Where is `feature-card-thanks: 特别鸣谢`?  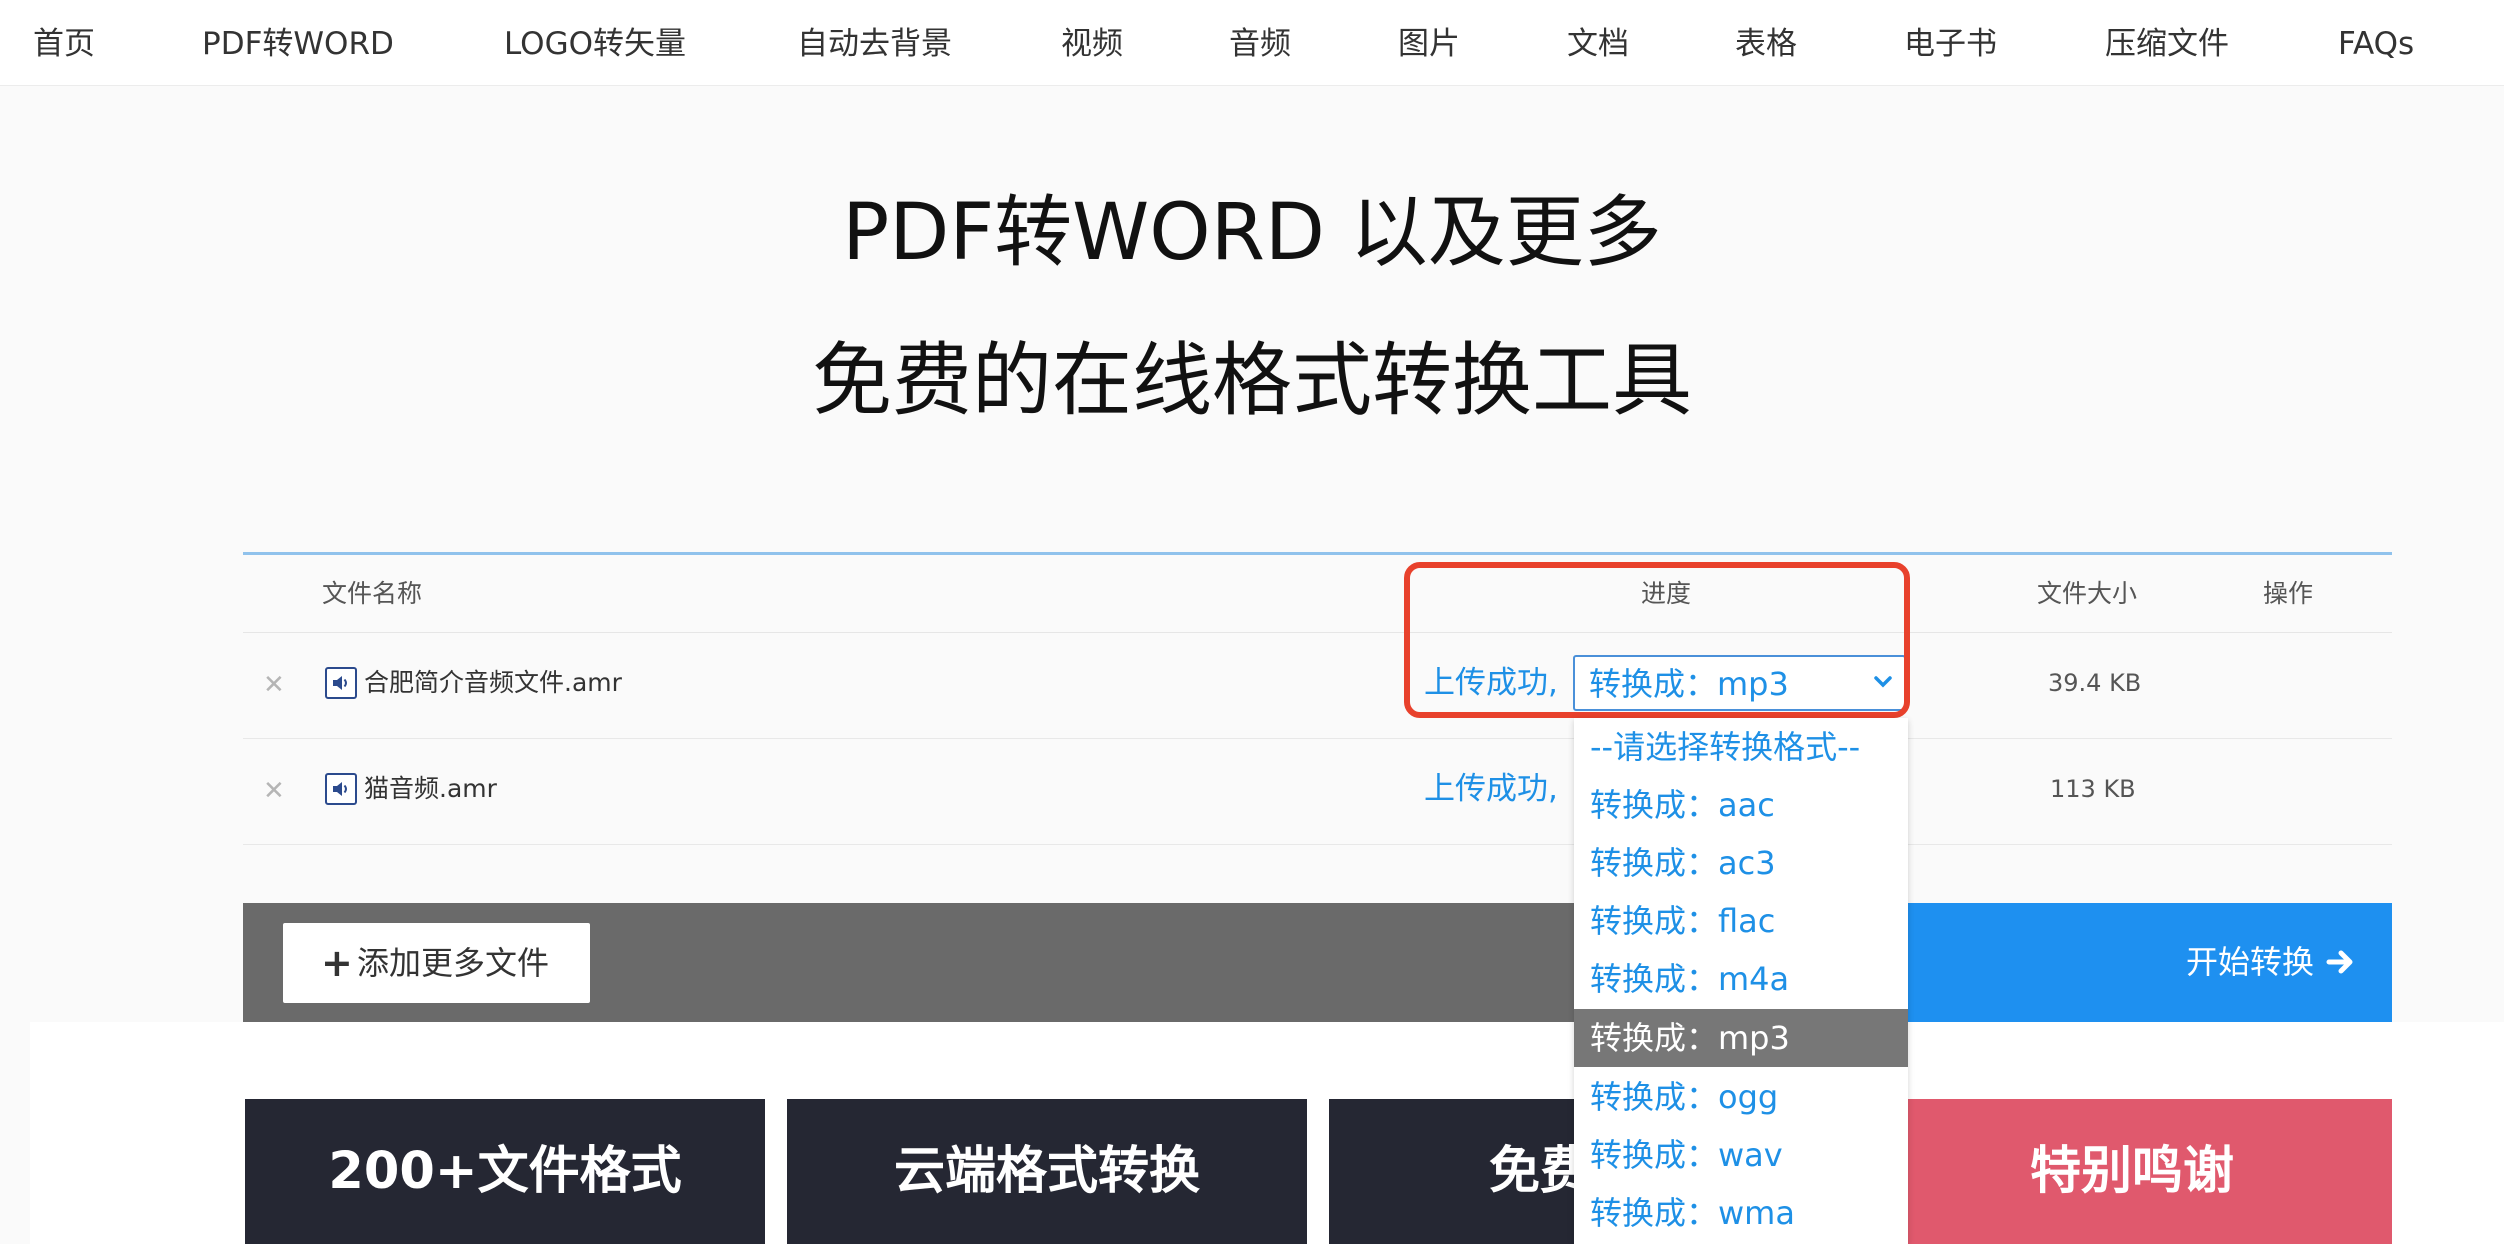
feature-card-thanks: 特别鸣谢 is located at coordinates (2132, 1171).